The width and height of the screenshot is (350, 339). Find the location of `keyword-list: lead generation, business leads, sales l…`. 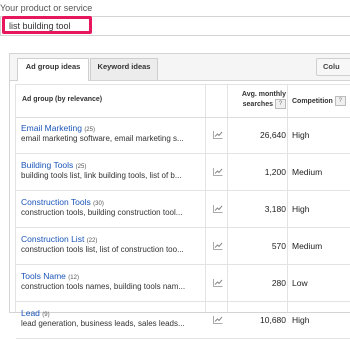

keyword-list: lead generation, business leads, sales l… is located at coordinates (103, 323).